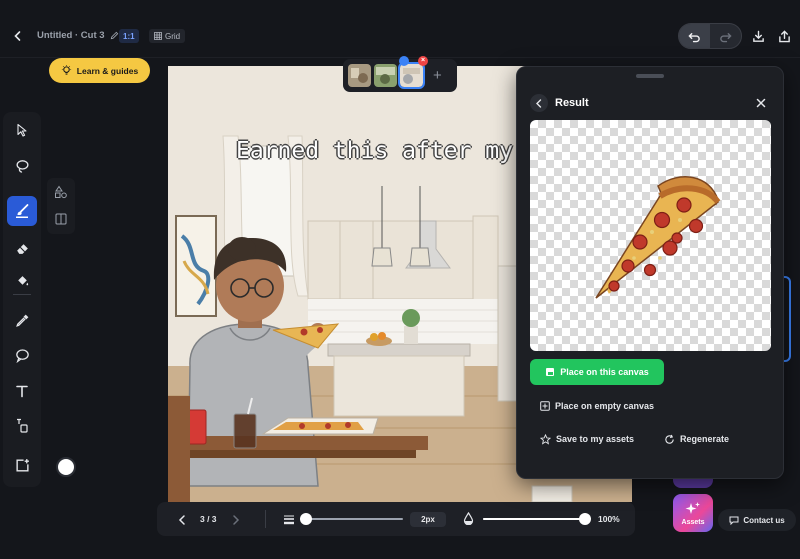  I want to click on download-icon, so click(758, 36).